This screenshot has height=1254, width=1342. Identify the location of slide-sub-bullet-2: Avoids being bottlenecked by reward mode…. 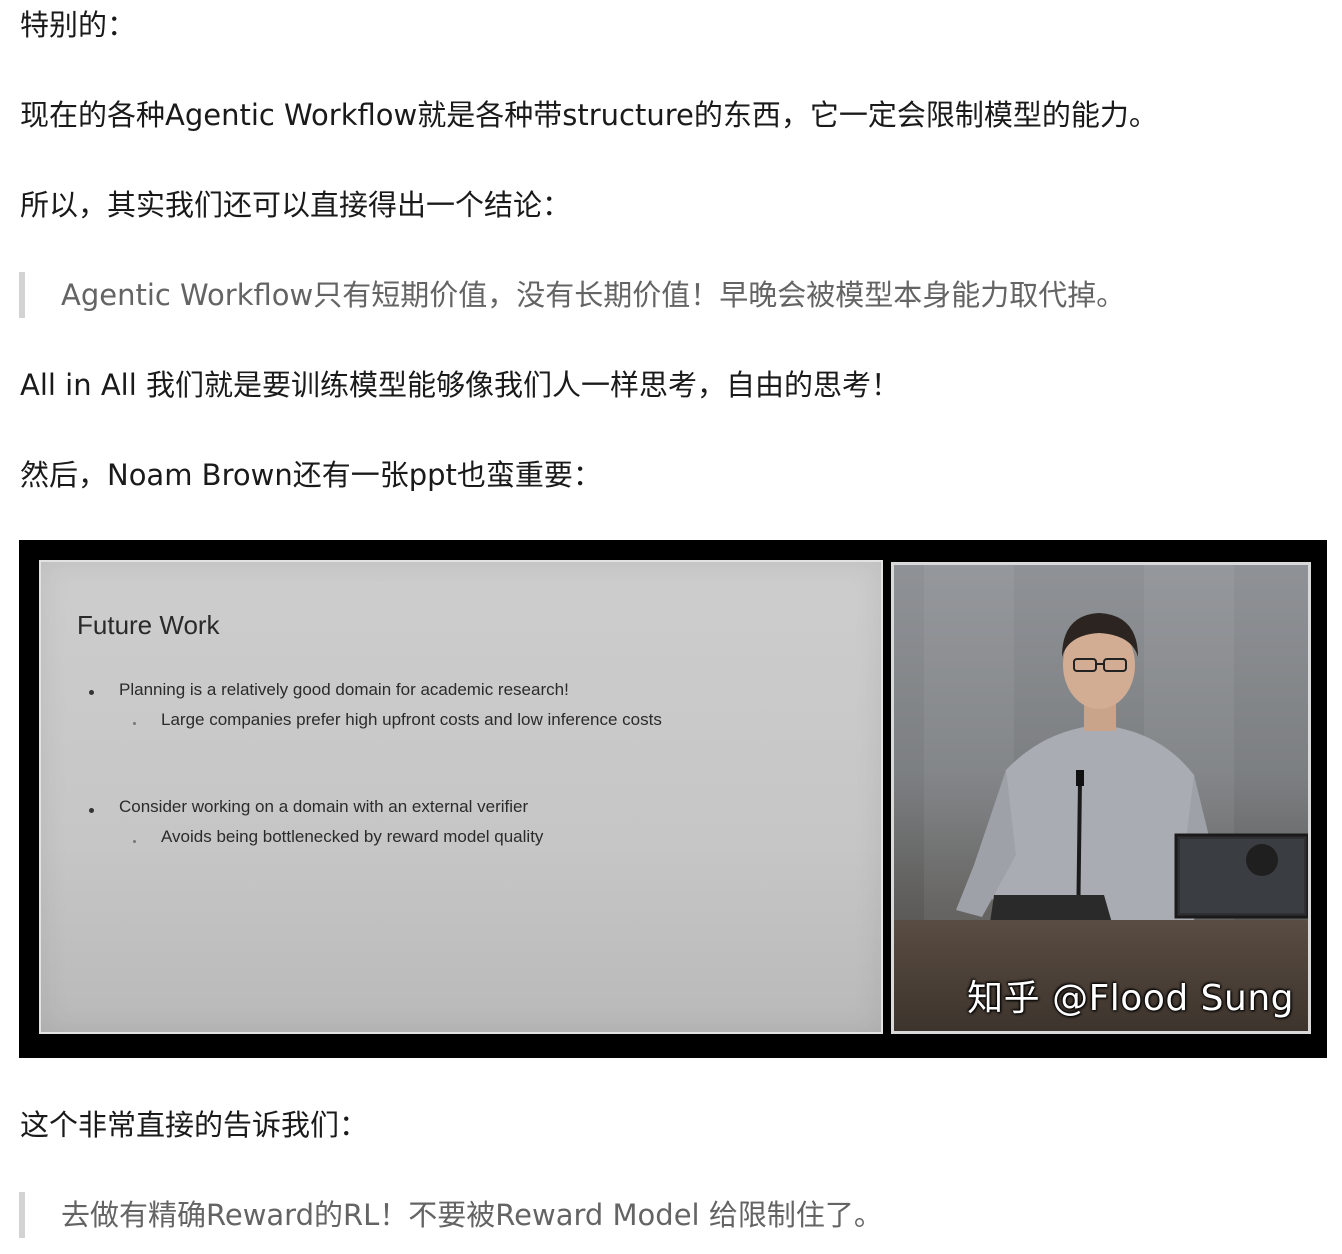
(352, 836).